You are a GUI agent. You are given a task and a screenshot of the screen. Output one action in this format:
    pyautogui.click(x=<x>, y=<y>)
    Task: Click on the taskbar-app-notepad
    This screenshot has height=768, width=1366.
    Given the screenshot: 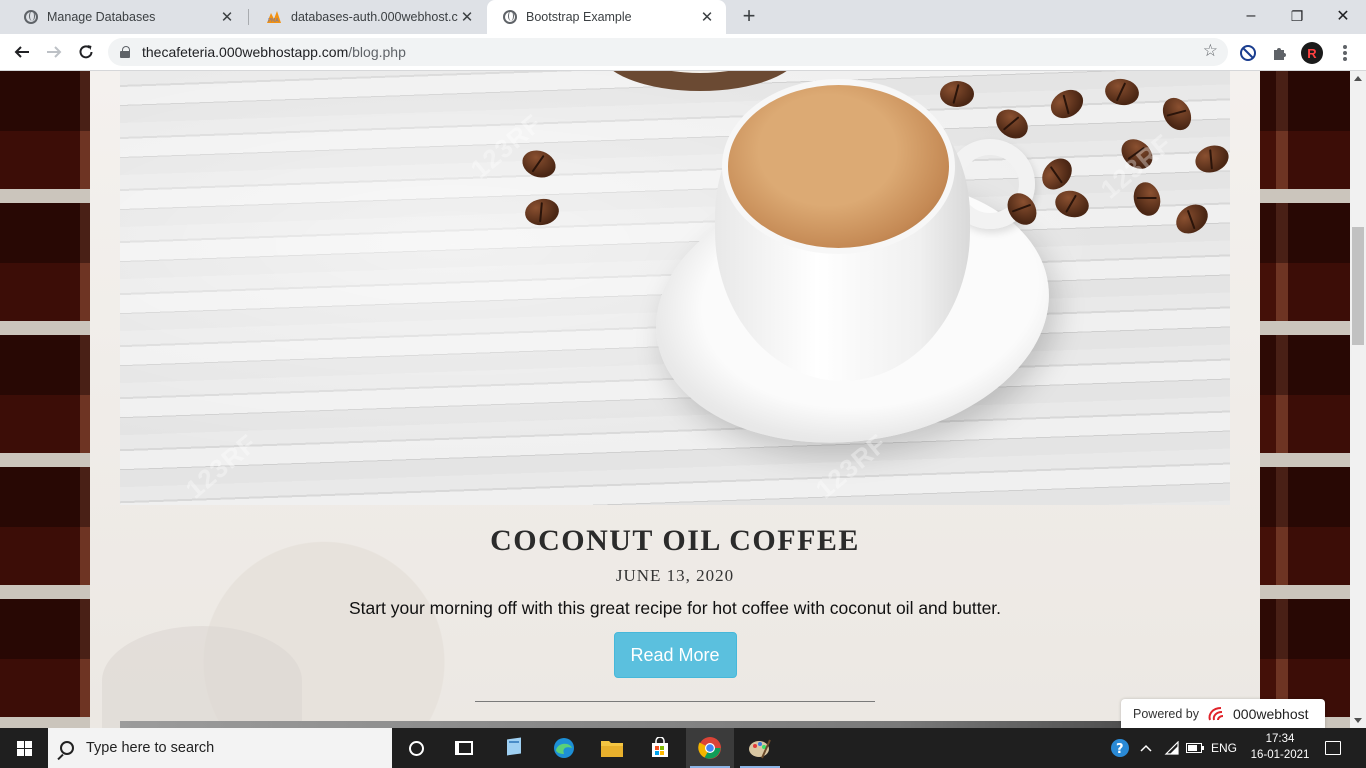 What is the action you would take?
    pyautogui.click(x=514, y=748)
    